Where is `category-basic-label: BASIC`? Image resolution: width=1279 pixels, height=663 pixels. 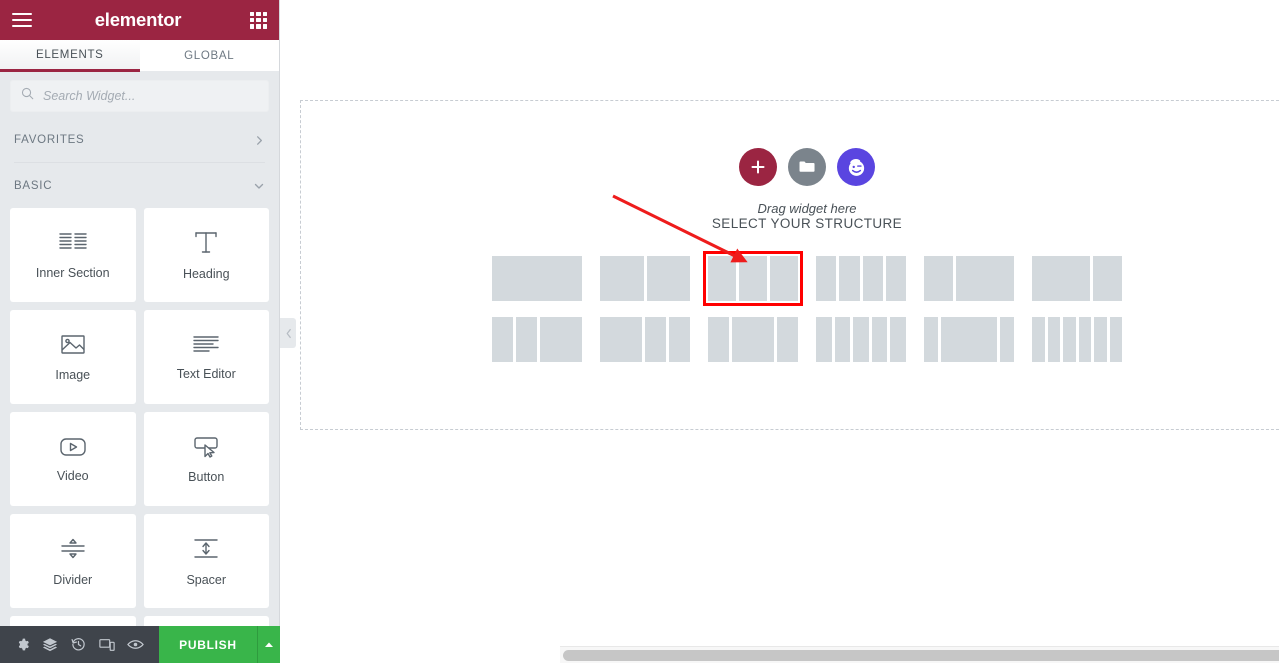
category-basic-label: BASIC is located at coordinates (33, 186).